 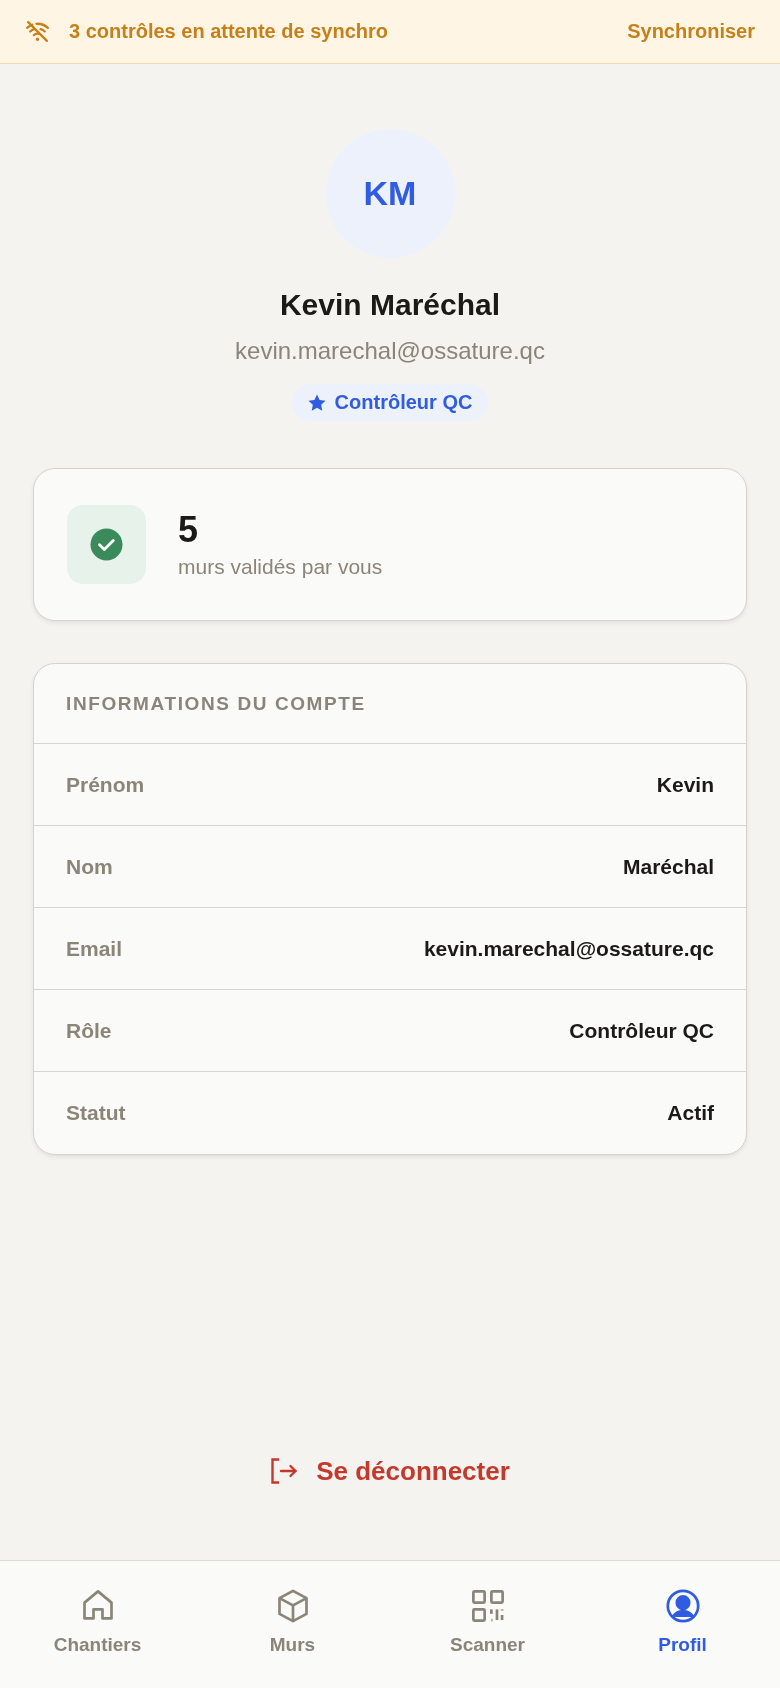 I want to click on field-label: Prénom, so click(x=105, y=784).